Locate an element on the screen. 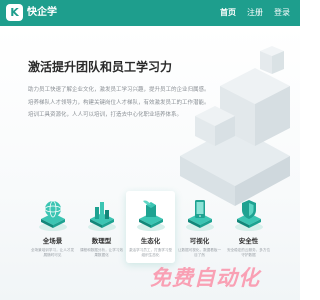 The height and width of the screenshot is (300, 320). feature-desc: 让数据可视化，数据看板一目了然 is located at coordinates (199, 252).